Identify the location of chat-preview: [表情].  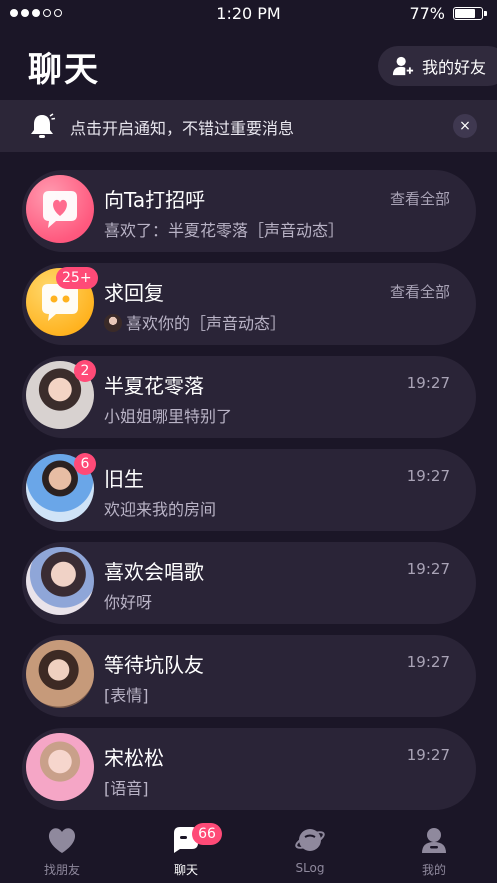
(126, 695).